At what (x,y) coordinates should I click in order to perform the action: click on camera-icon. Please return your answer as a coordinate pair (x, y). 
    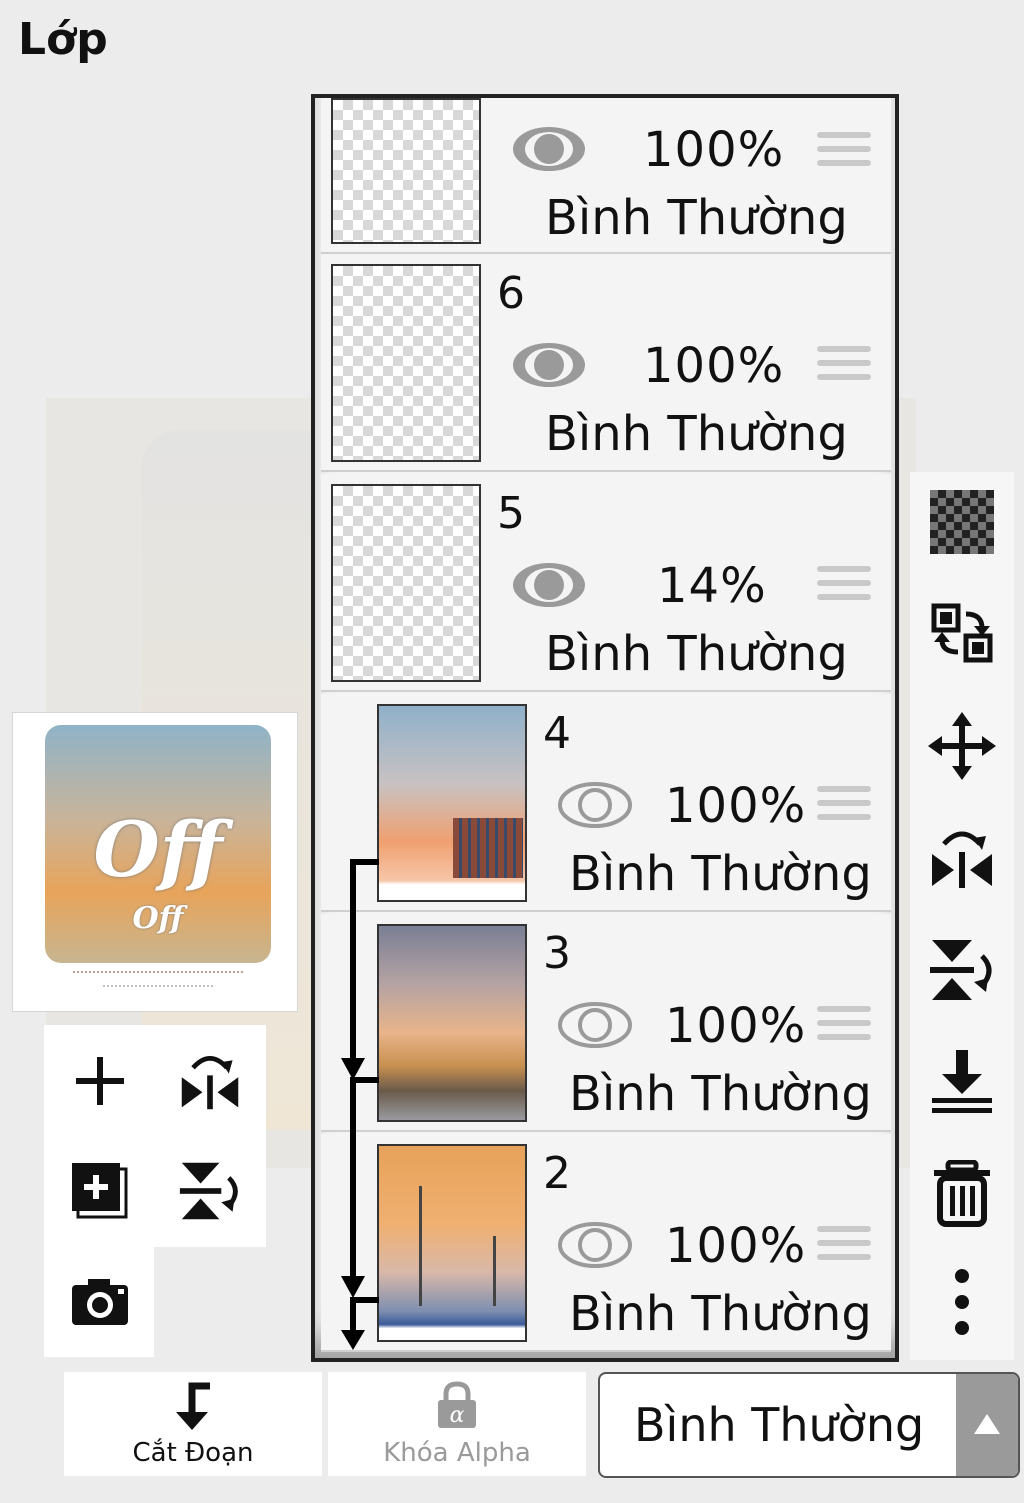
    Looking at the image, I should click on (100, 1303).